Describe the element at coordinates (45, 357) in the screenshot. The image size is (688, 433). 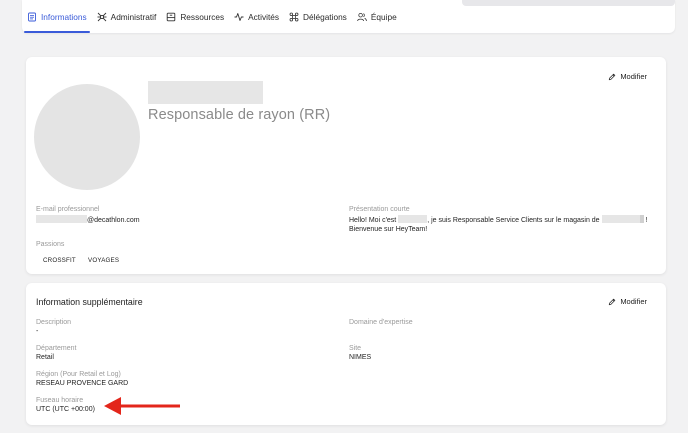
I see `department-value: Retail` at that location.